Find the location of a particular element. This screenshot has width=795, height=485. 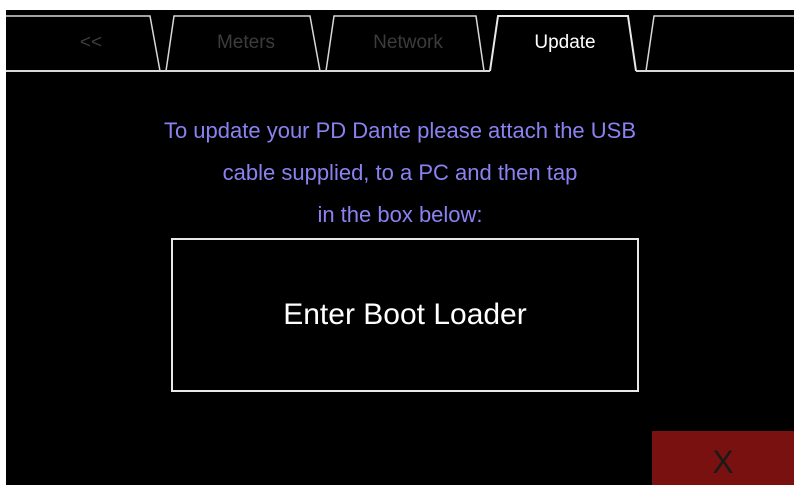

tab-update: Update is located at coordinates (565, 43).